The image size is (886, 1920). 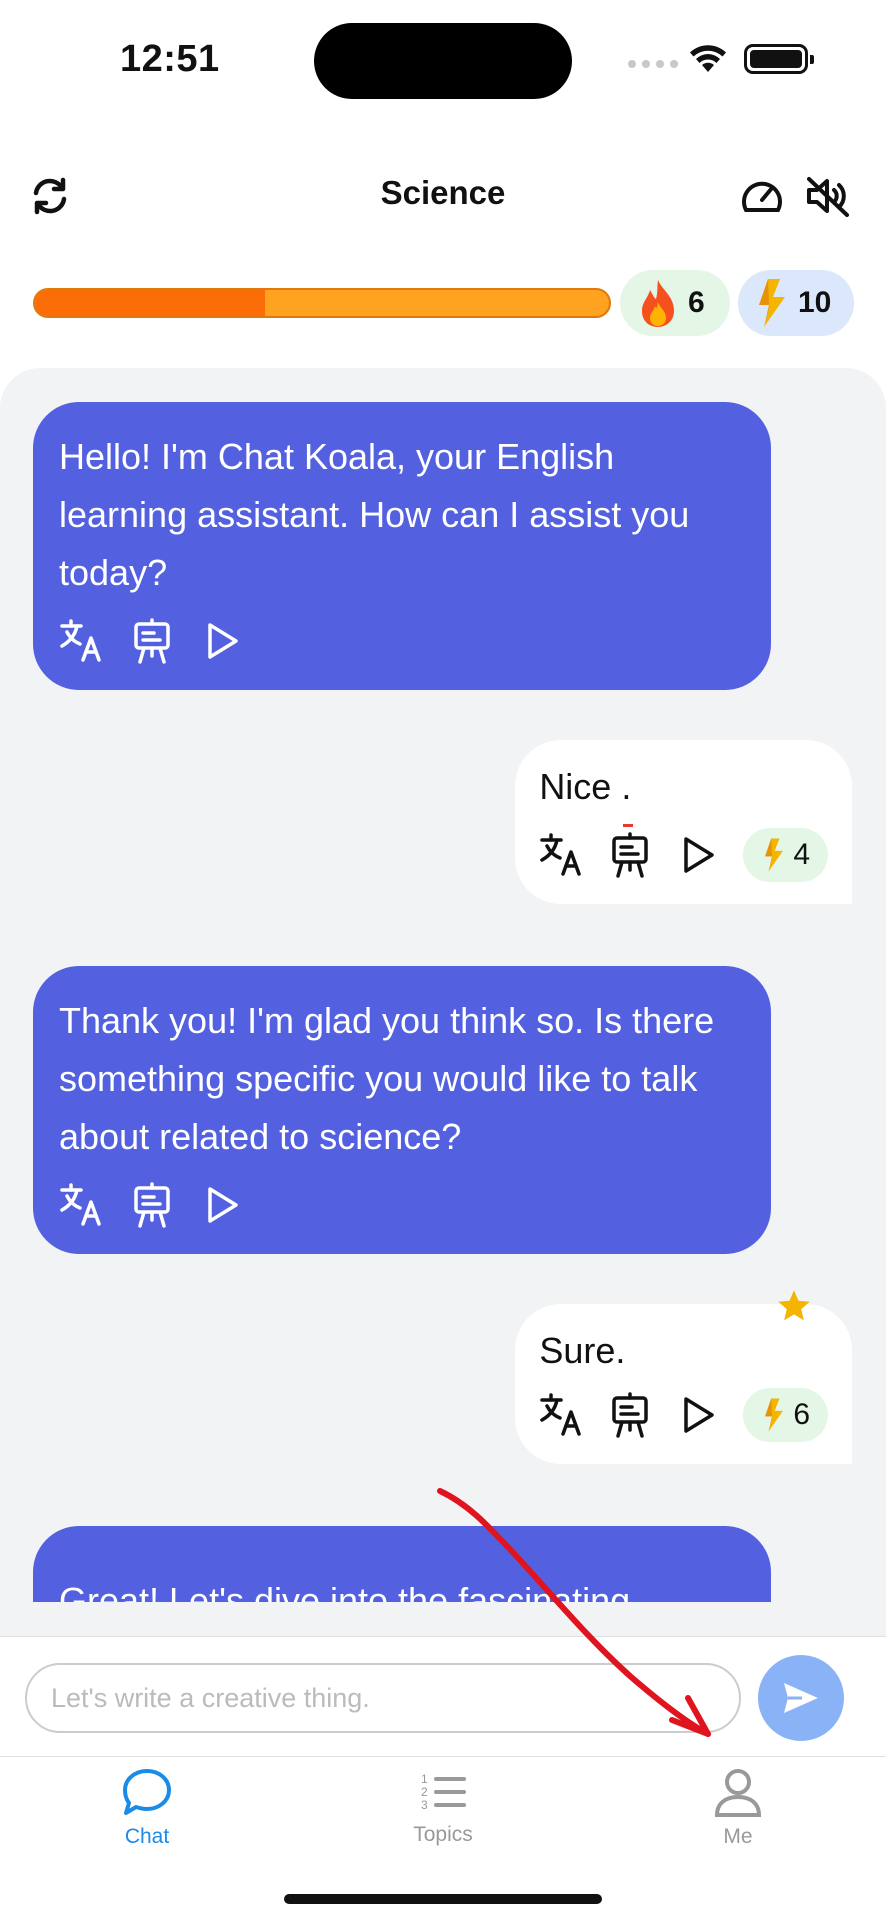 What do you see at coordinates (322, 303) in the screenshot?
I see `lesson-progress-bar` at bounding box center [322, 303].